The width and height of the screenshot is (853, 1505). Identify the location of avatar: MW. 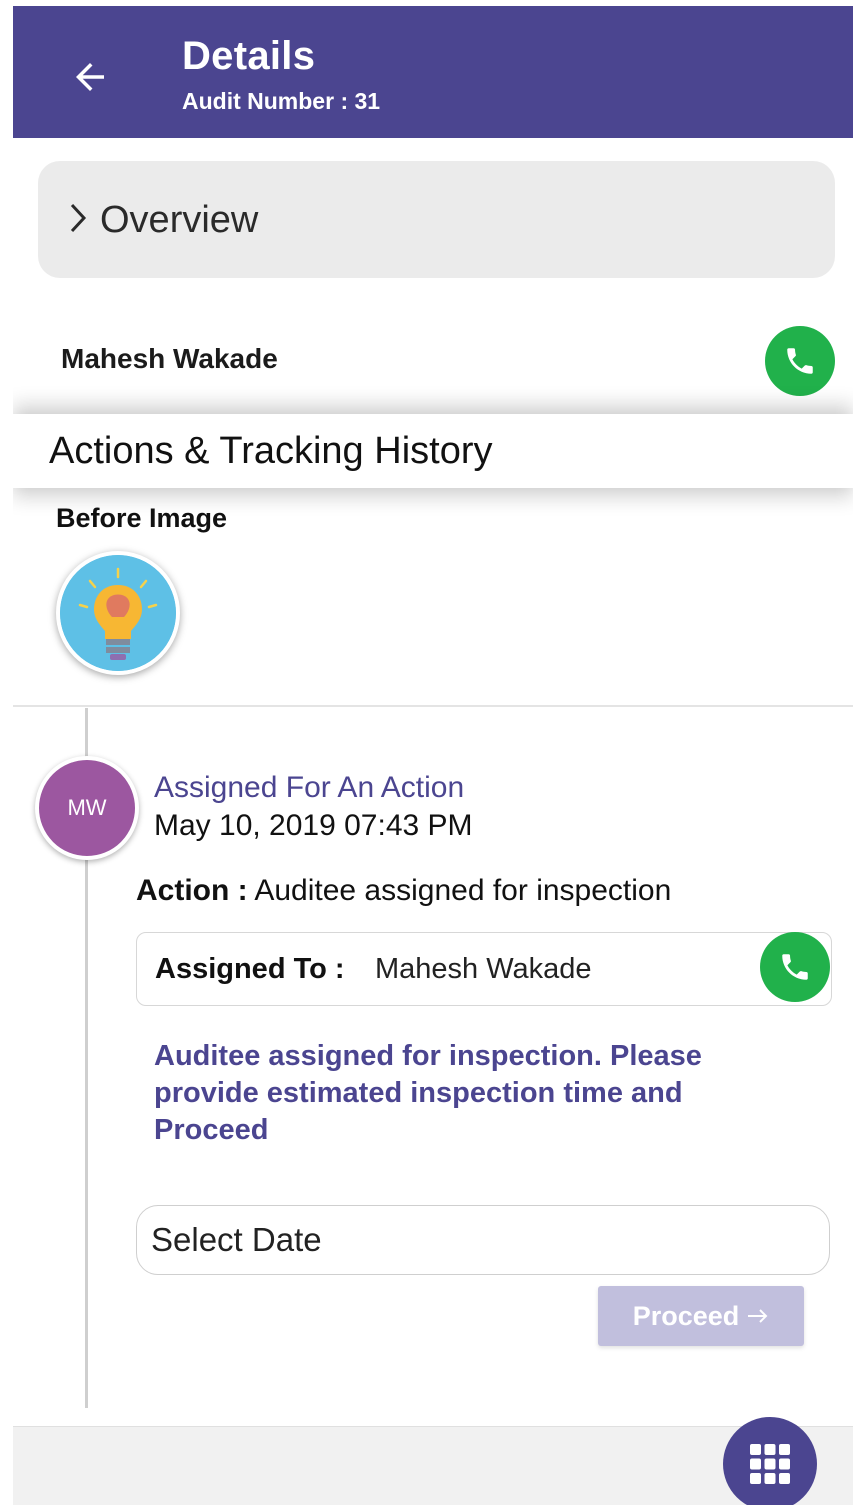
(87, 808).